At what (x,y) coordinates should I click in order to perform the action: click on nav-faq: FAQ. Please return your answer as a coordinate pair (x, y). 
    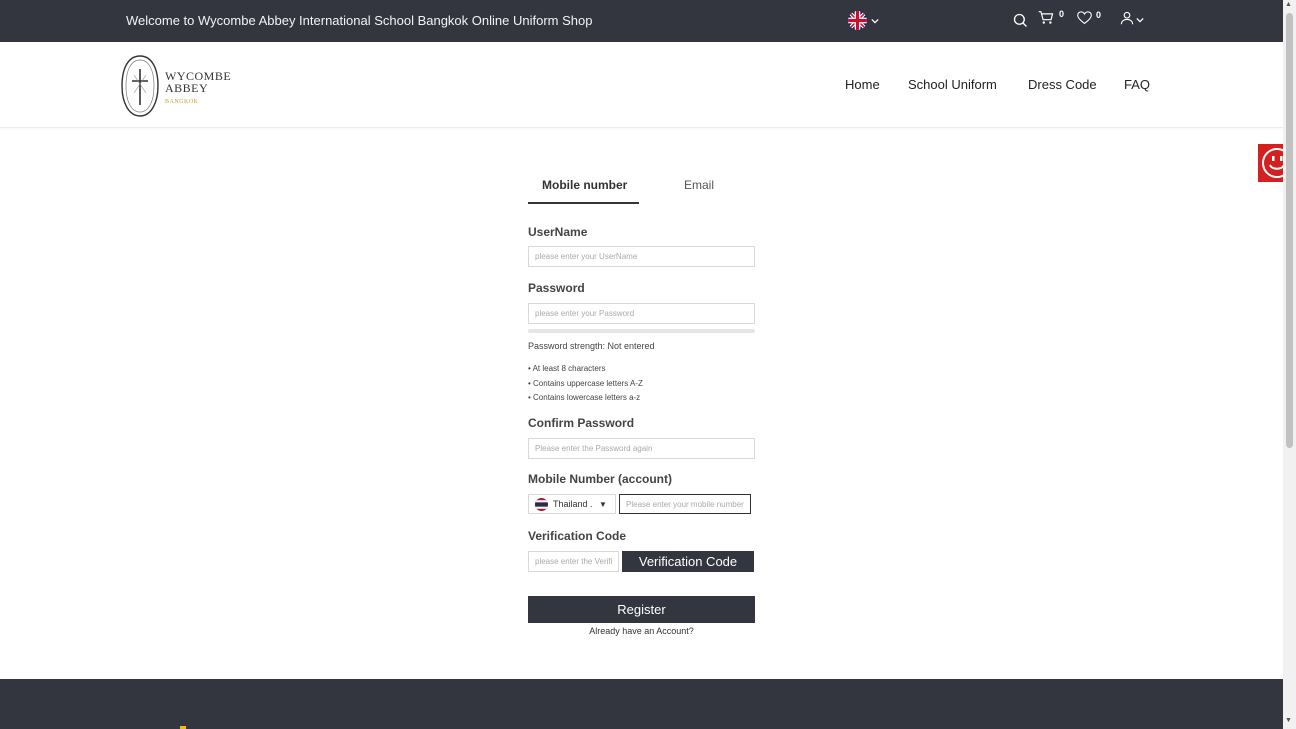
    Looking at the image, I should click on (1137, 84).